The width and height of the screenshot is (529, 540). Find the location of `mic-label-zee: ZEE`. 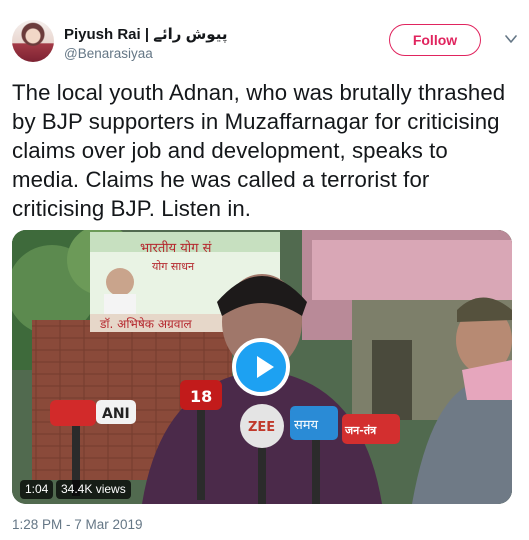

mic-label-zee: ZEE is located at coordinates (261, 427).